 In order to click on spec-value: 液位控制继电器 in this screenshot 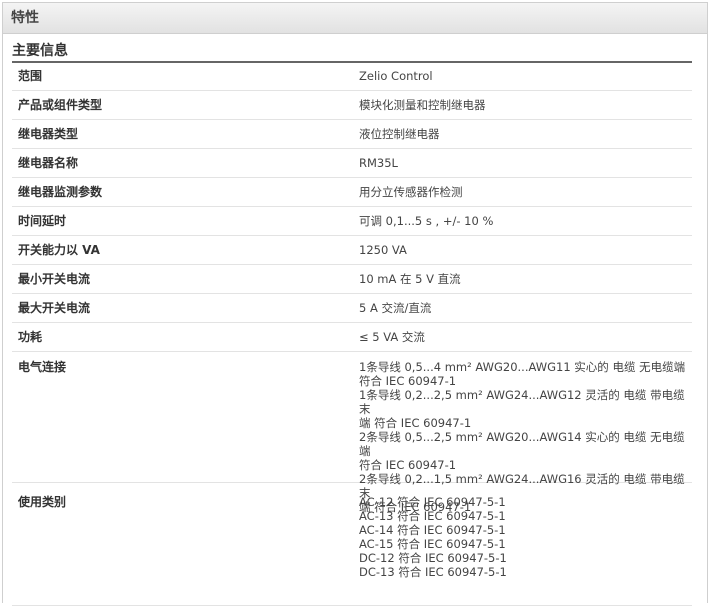, I will do `click(399, 134)`.